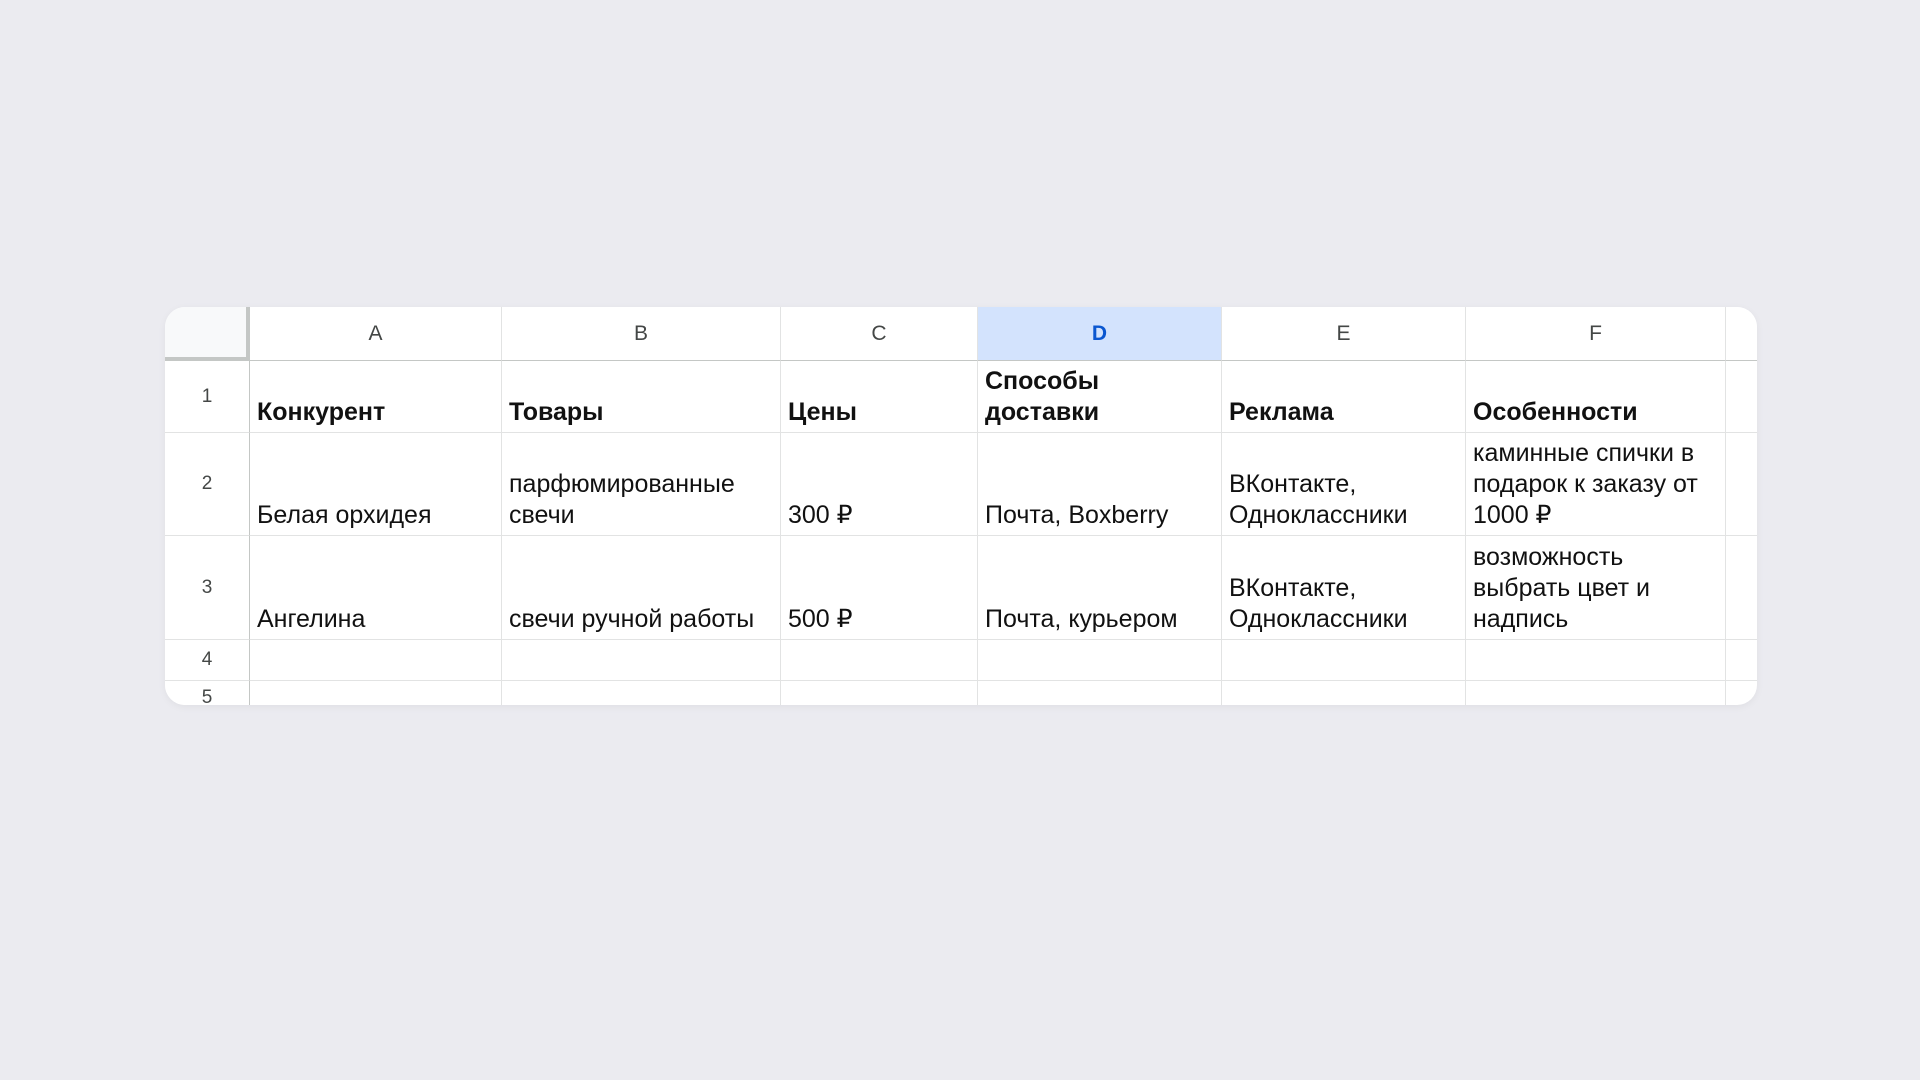 The width and height of the screenshot is (1920, 1080). I want to click on cell-d2-text: Почта, Boxberry, so click(1077, 515).